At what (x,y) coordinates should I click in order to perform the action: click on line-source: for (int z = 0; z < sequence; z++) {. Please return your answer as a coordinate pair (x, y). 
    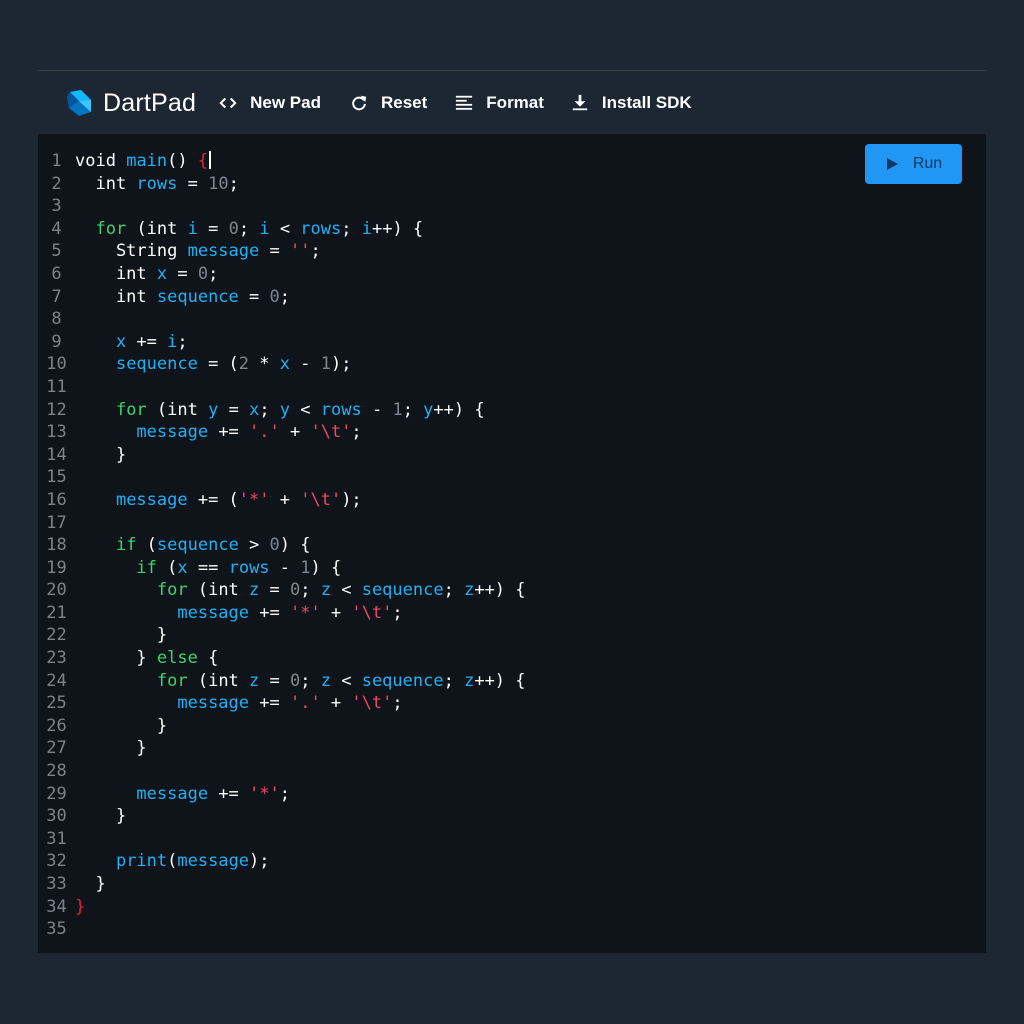
    Looking at the image, I should click on (300, 590).